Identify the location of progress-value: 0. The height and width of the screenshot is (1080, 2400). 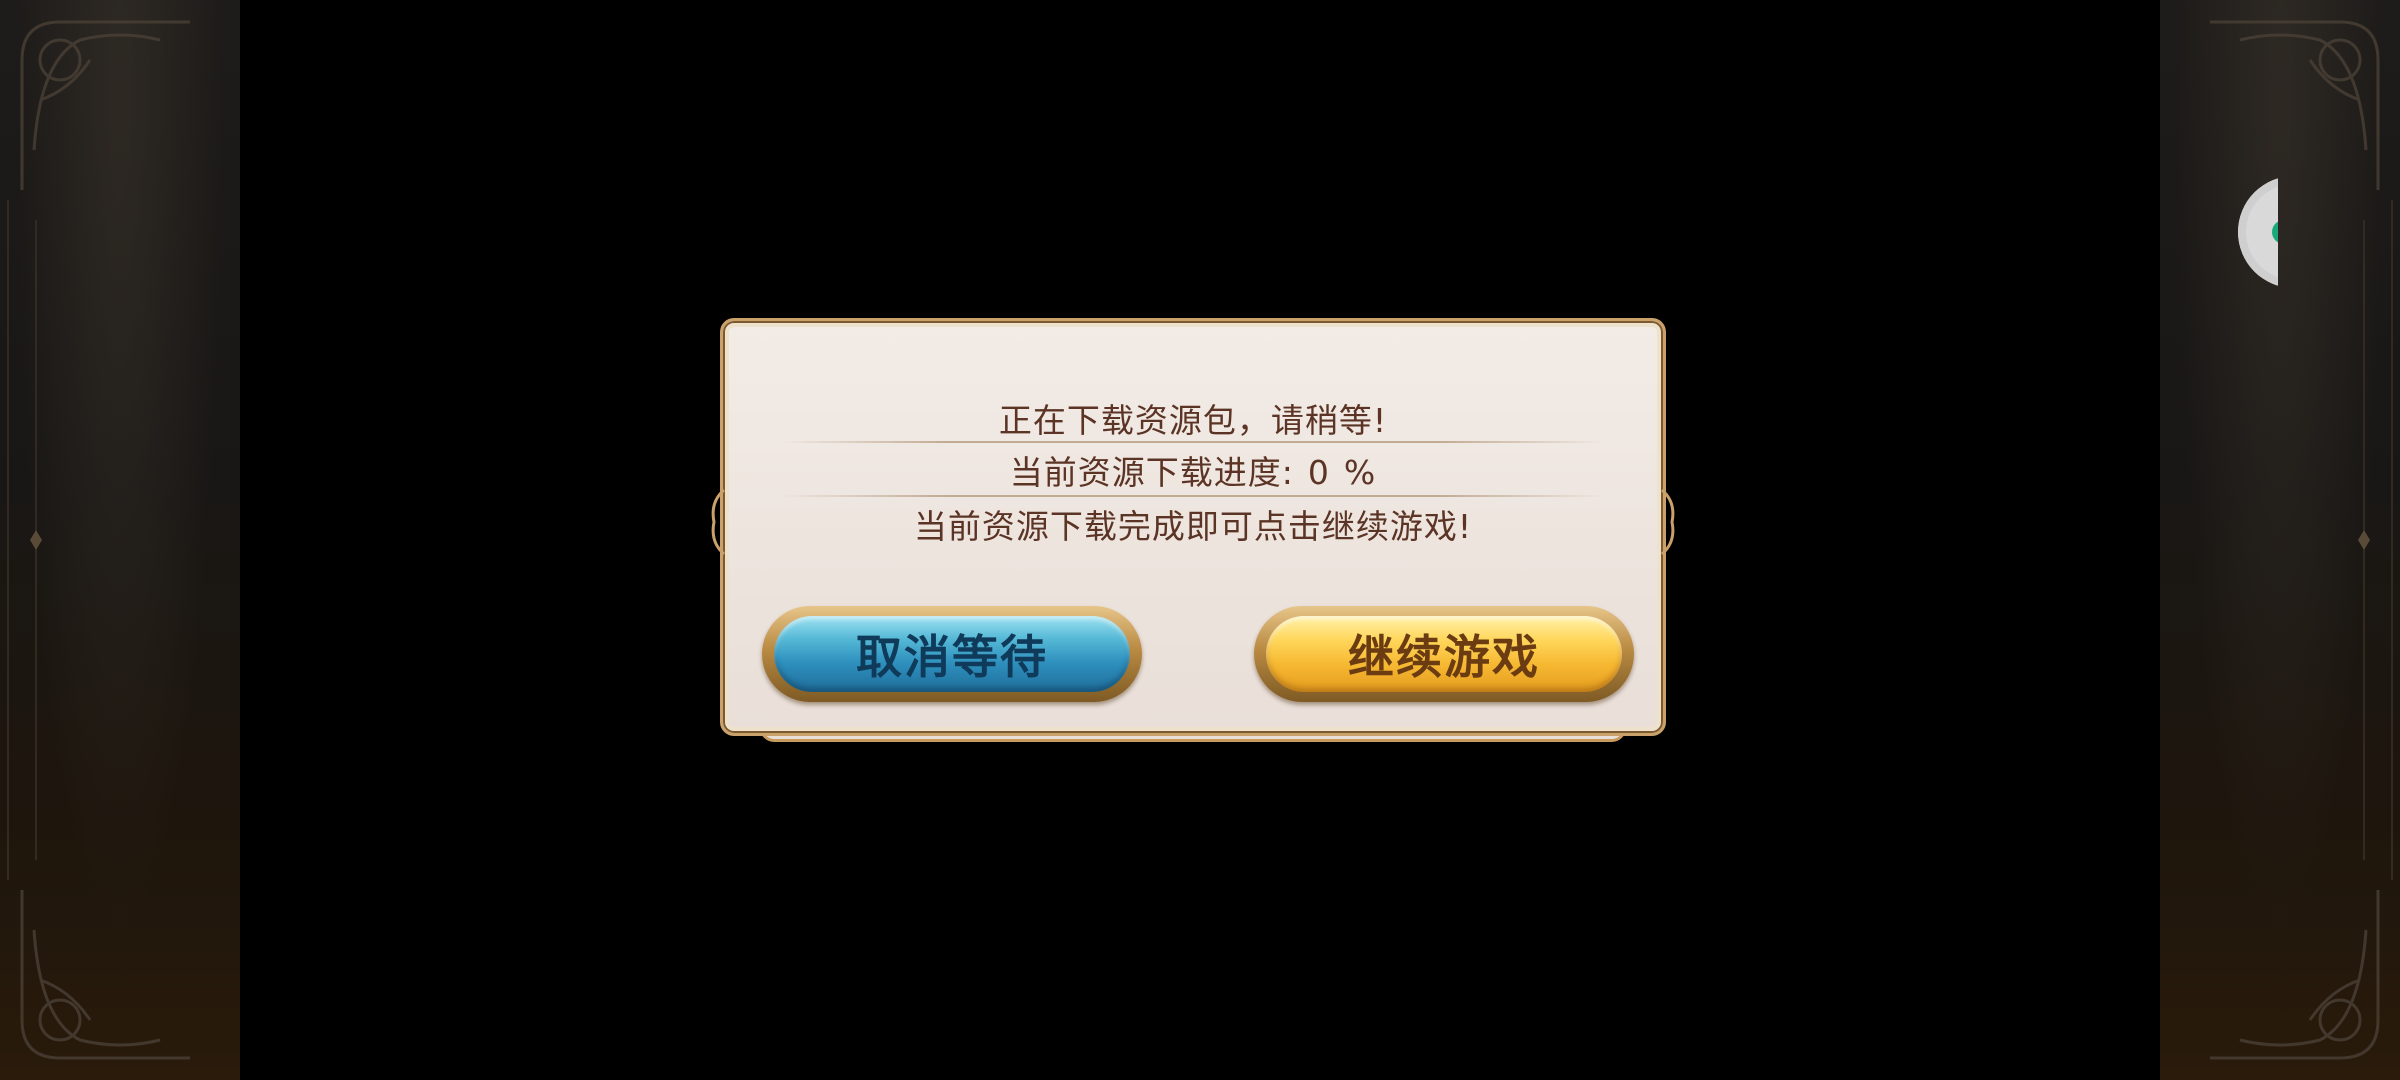
(1318, 472).